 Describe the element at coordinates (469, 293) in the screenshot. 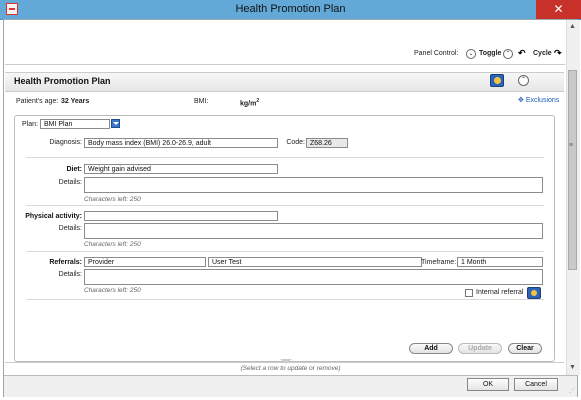

I see `internal-referral-checkbox` at that location.